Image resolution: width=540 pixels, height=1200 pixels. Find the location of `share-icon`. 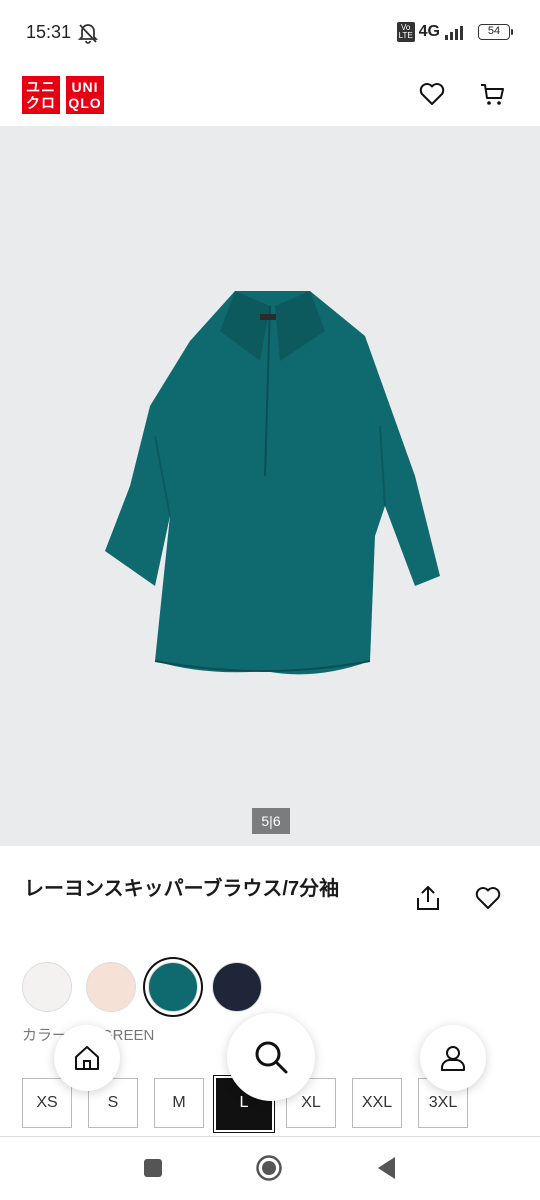

share-icon is located at coordinates (428, 898).